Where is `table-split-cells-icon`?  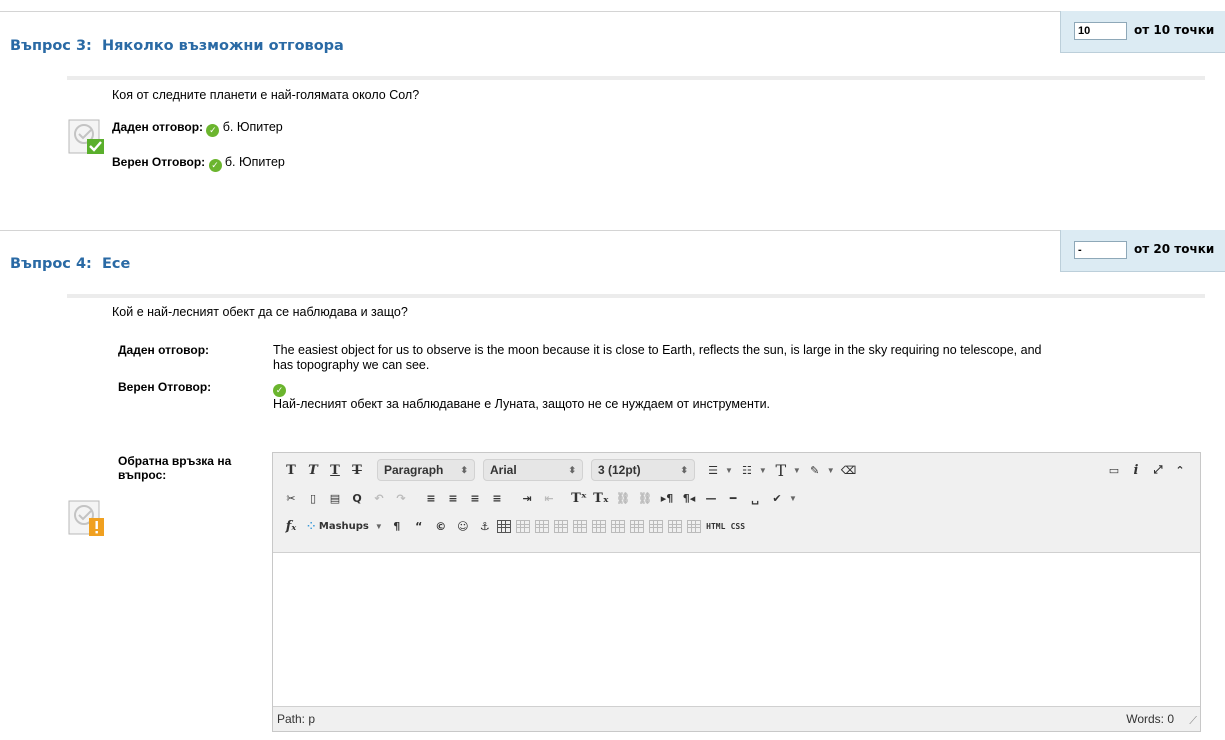 table-split-cells-icon is located at coordinates (674, 526).